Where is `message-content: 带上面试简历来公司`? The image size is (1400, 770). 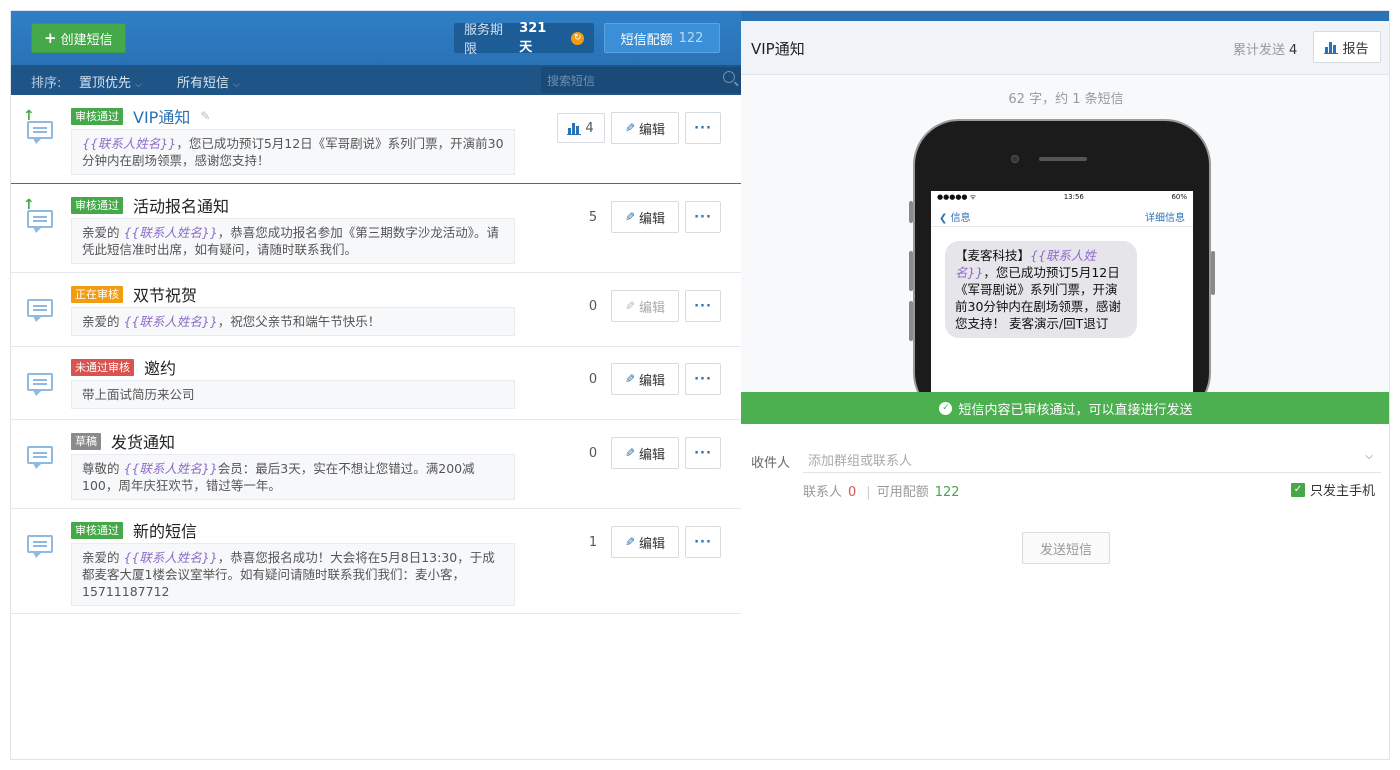
message-content: 带上面试简历来公司 is located at coordinates (293, 394).